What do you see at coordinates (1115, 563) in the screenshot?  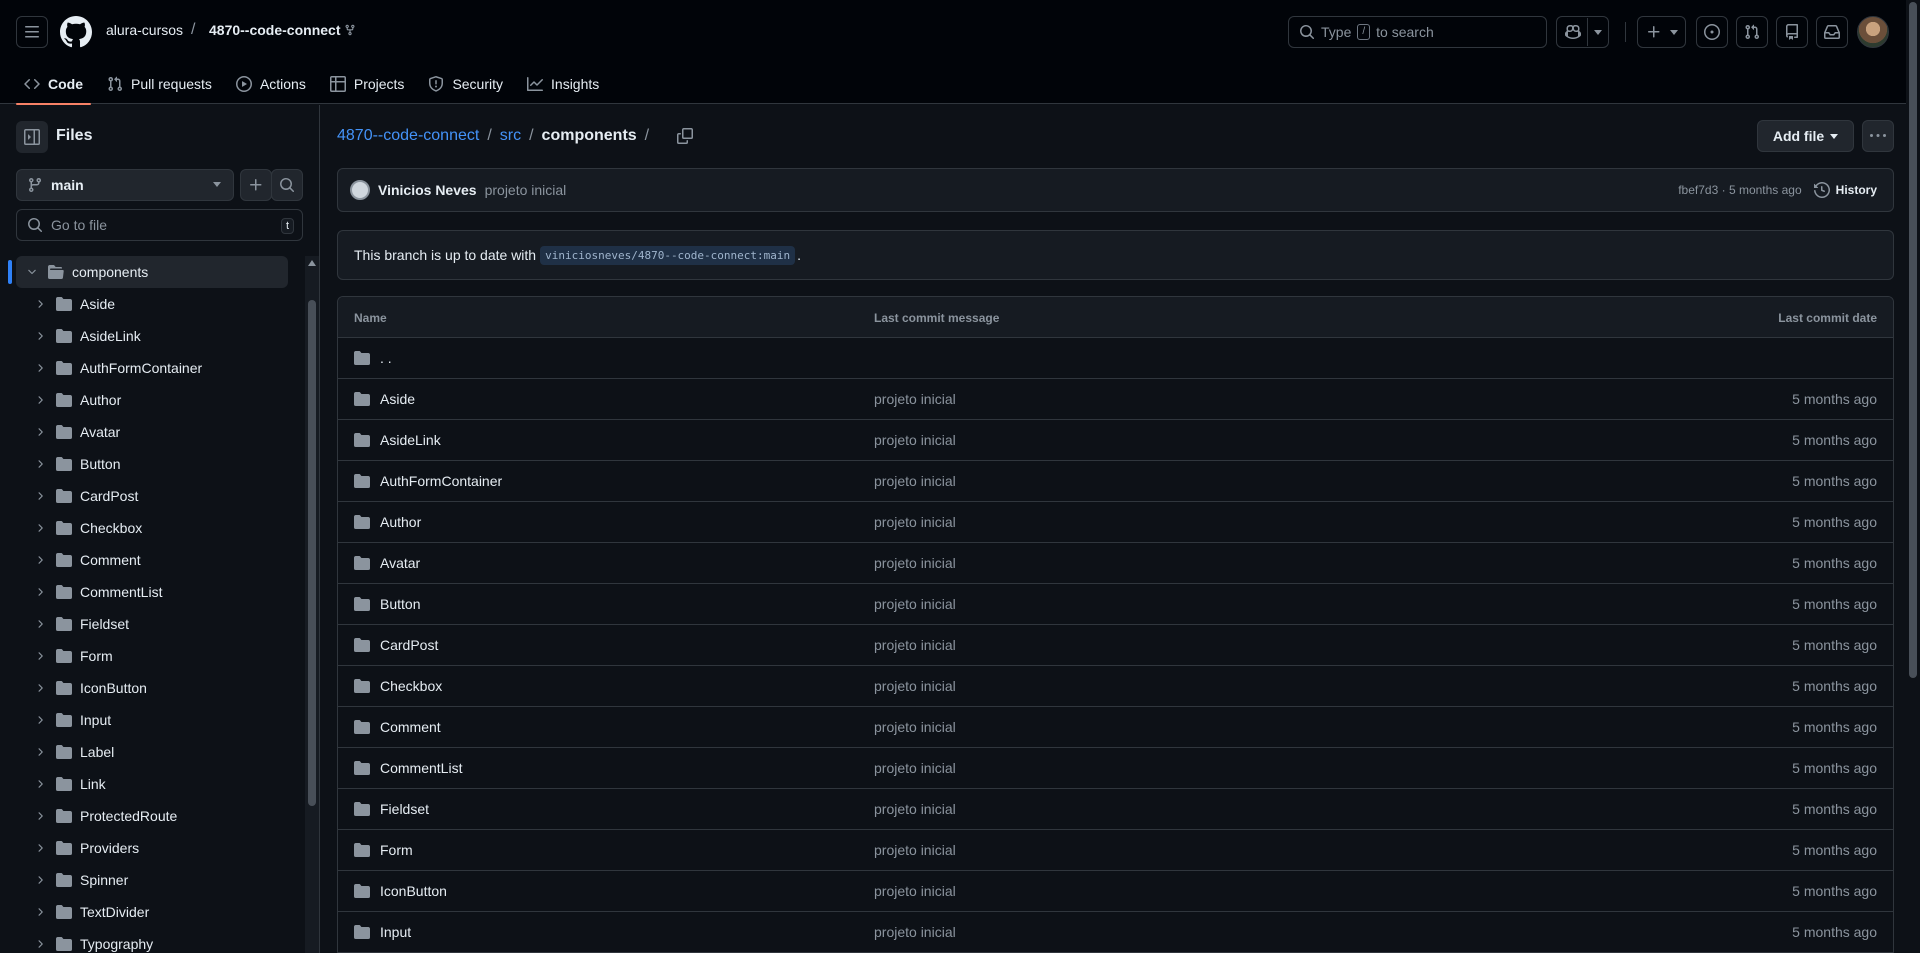 I see `table-row: Avatar projeto inicial 5 months ago` at bounding box center [1115, 563].